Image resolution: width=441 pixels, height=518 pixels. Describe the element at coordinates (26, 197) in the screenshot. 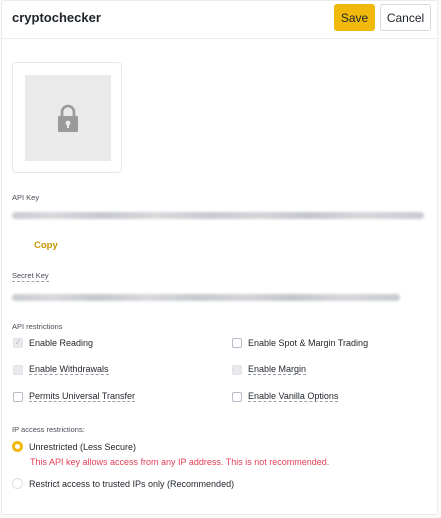

I see `api-key-label: API Key` at that location.